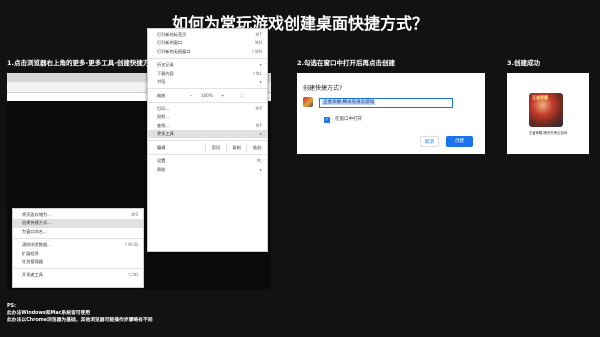 This screenshot has width=600, height=337. Describe the element at coordinates (81, 63) in the screenshot. I see `step-1-label: 1.点击浏览器右上角的更多-更多工具-创建快捷方式` at that location.